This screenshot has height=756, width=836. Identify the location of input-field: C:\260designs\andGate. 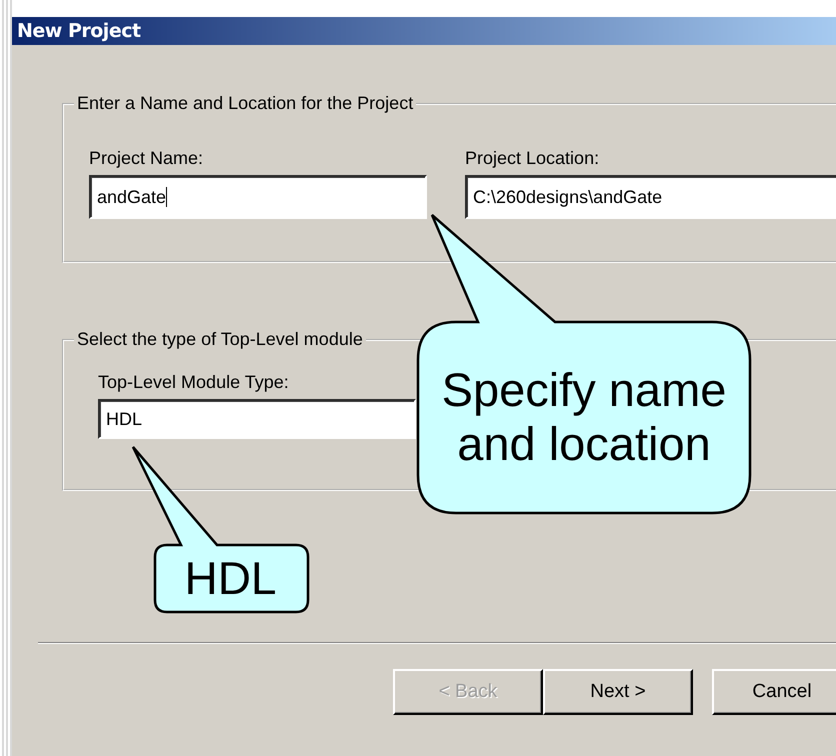
(650, 197).